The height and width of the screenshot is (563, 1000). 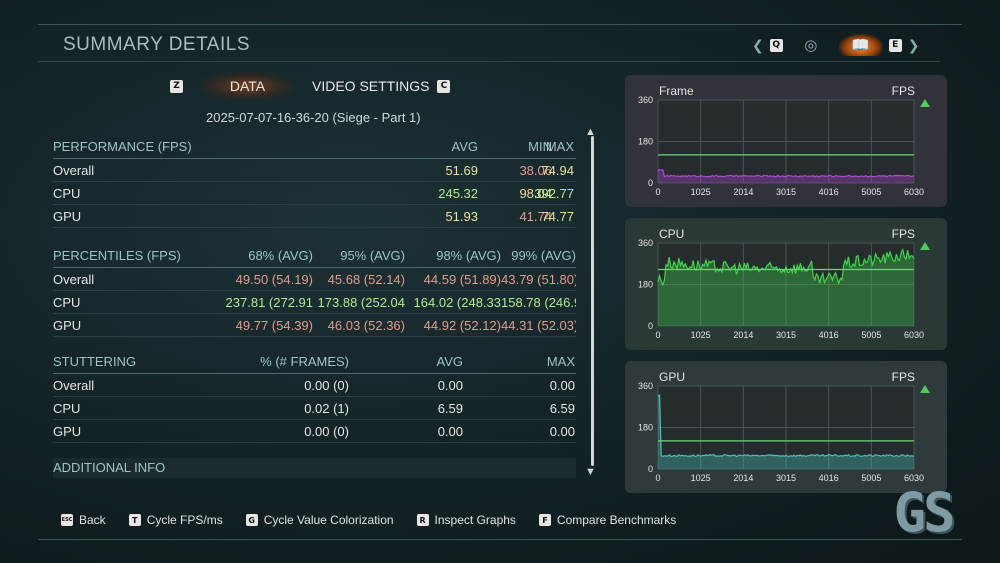 I want to click on hint-label: Cycle Value Colorization, so click(x=328, y=520).